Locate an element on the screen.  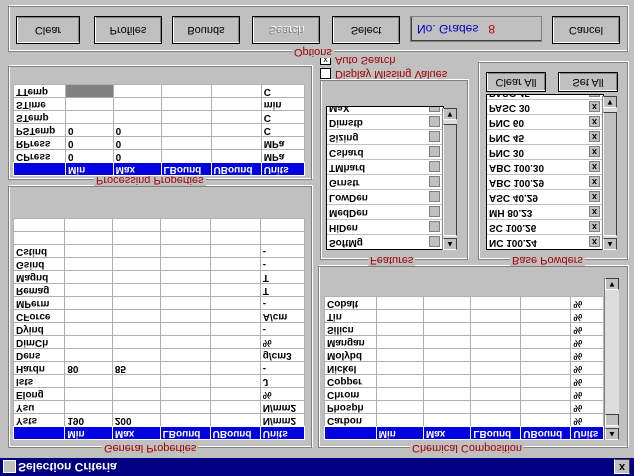
list-item: ABC 100.29 x is located at coordinates (545, 181).